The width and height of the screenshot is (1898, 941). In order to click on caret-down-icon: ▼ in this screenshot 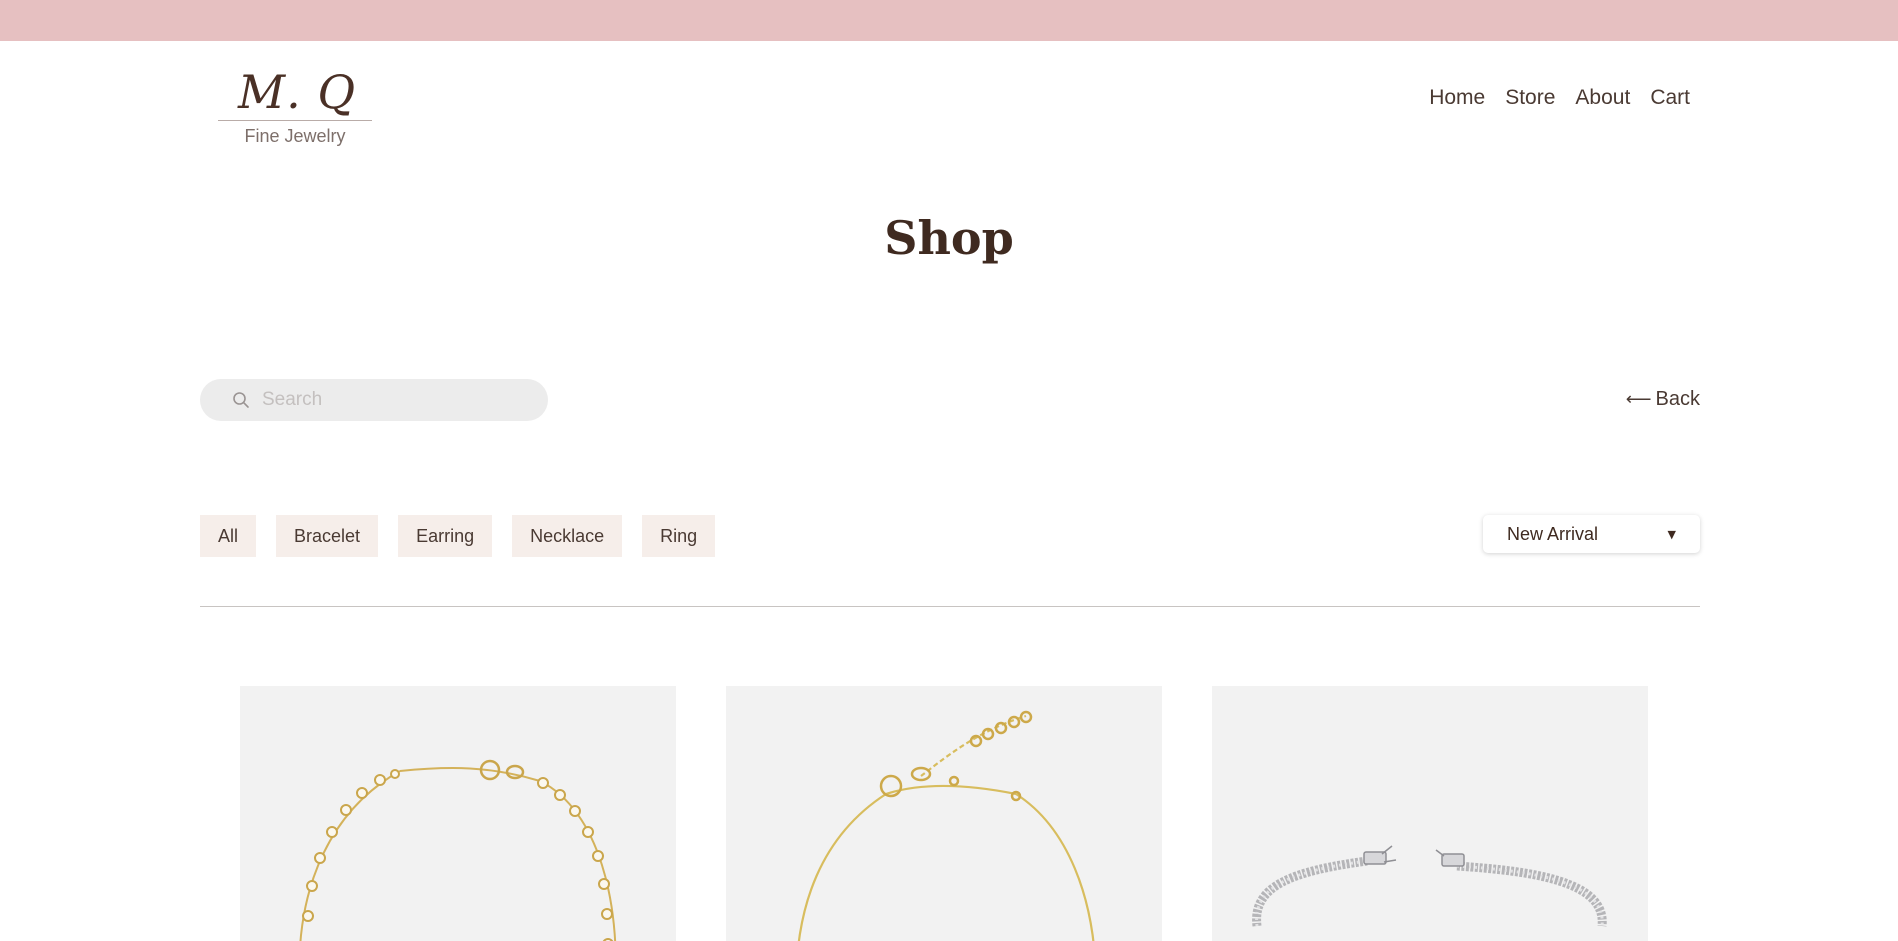, I will do `click(1671, 534)`.